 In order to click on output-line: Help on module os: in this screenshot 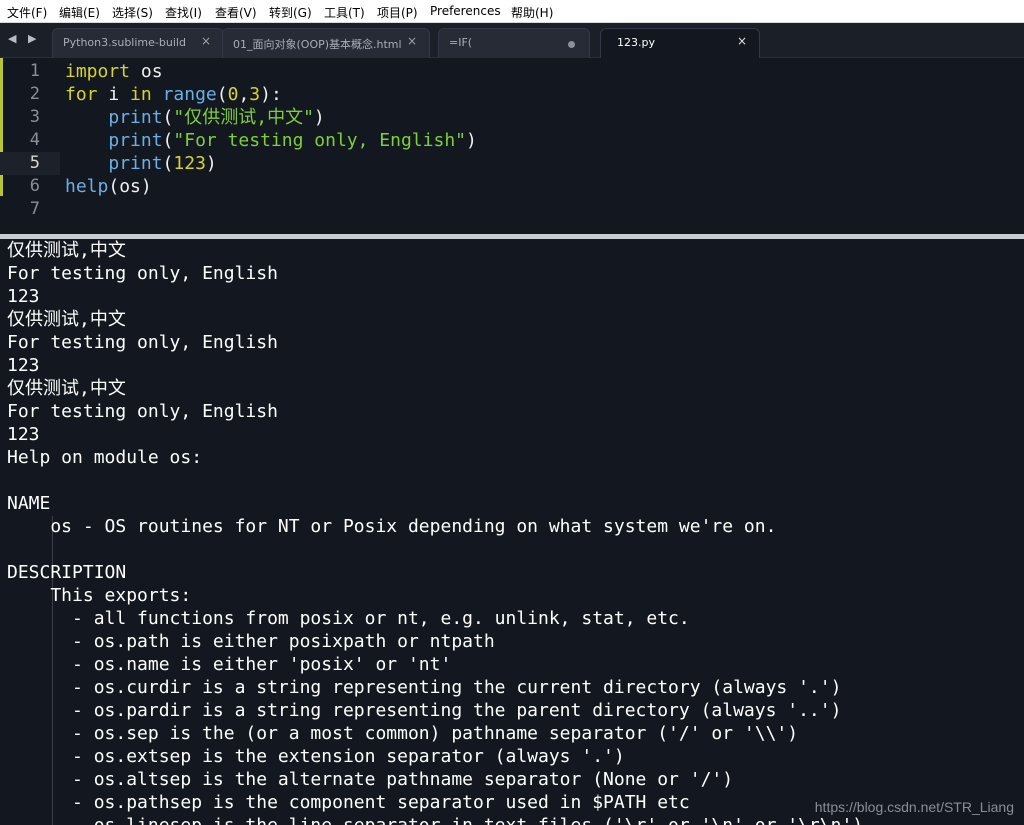, I will do `click(105, 457)`.